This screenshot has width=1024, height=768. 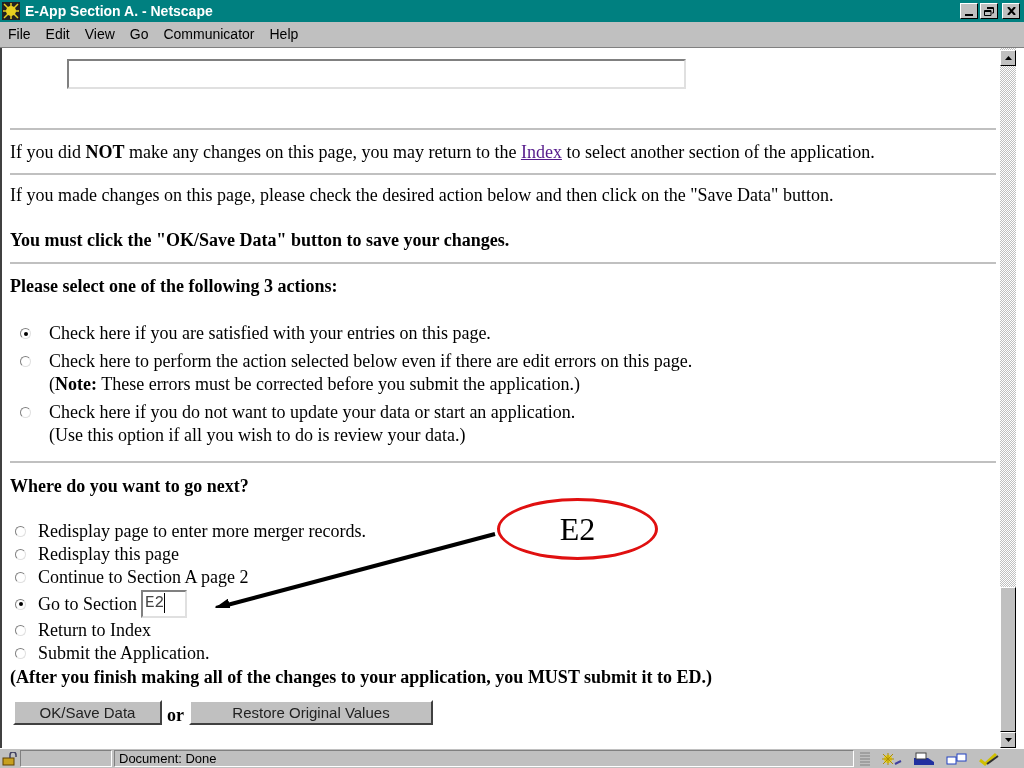 I want to click on option-label: Submit the Application., so click(x=124, y=653).